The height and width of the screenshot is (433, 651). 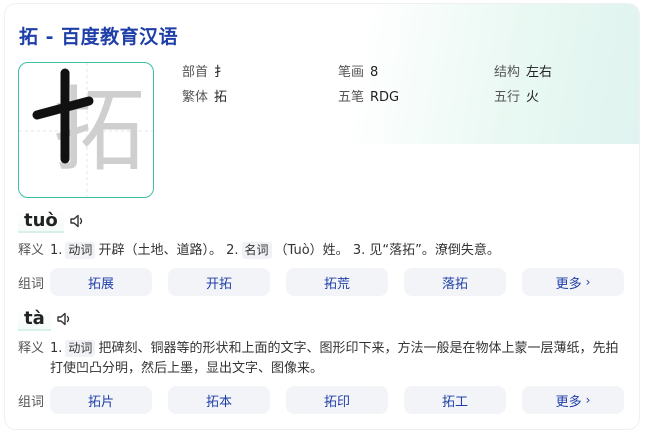 What do you see at coordinates (63, 116) in the screenshot?
I see `stroke-drawing` at bounding box center [63, 116].